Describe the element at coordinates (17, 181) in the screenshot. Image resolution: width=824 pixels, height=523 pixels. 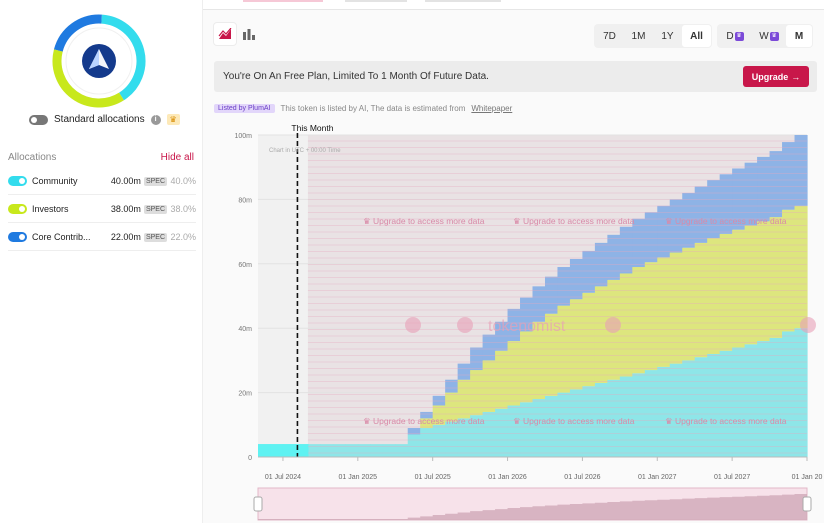
I see `allocation-toggle-community` at that location.